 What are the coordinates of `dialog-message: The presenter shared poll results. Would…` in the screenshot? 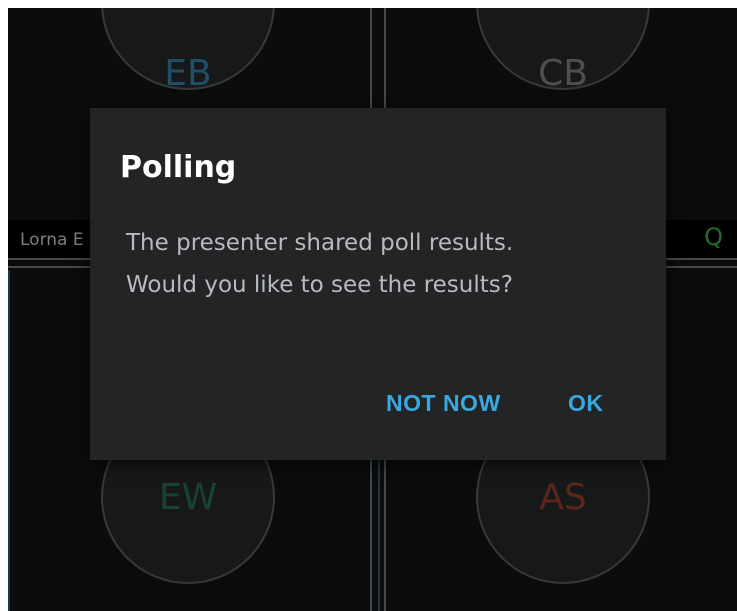 It's located at (386, 264).